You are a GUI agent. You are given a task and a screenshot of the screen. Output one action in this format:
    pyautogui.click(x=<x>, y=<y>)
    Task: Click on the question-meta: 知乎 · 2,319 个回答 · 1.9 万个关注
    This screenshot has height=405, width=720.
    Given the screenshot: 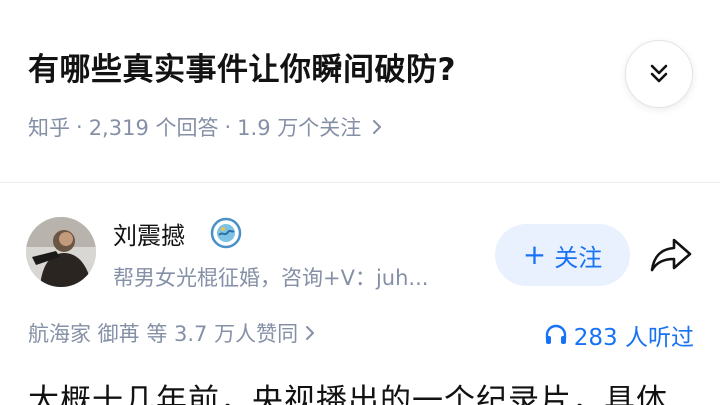 What is the action you would take?
    pyautogui.click(x=205, y=127)
    